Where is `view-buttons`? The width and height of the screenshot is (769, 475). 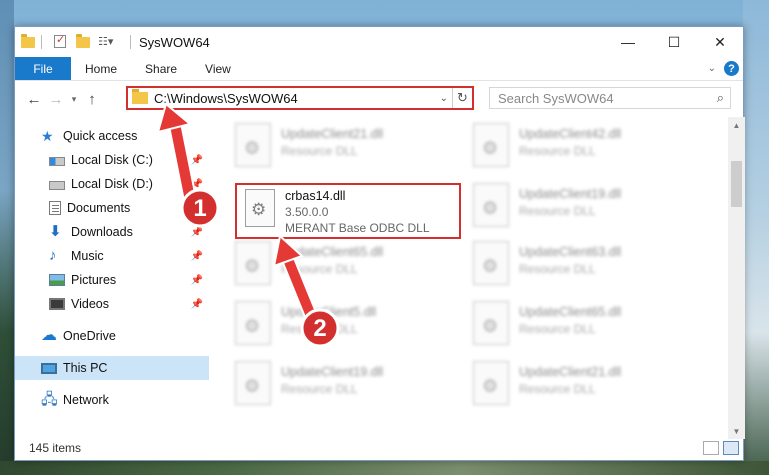
view-buttons is located at coordinates (721, 448).